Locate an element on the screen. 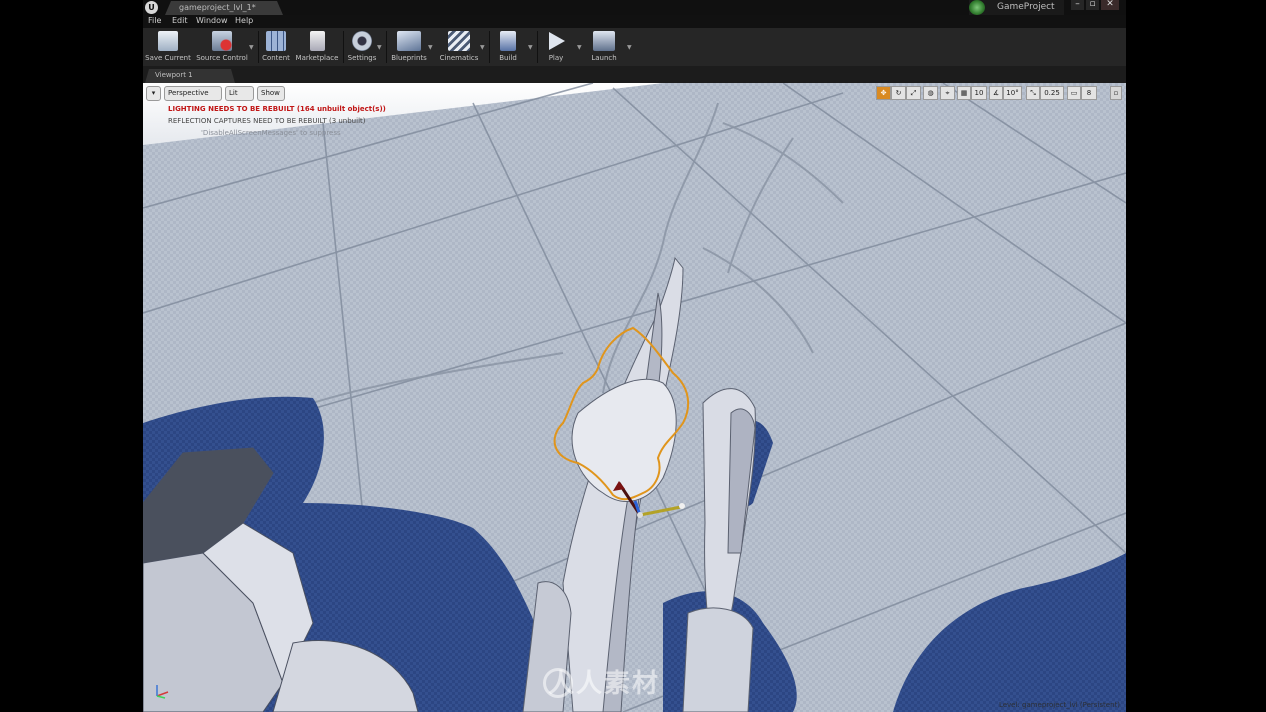 The image size is (1266, 712). maximize-button: ▫ is located at coordinates (1092, 5).